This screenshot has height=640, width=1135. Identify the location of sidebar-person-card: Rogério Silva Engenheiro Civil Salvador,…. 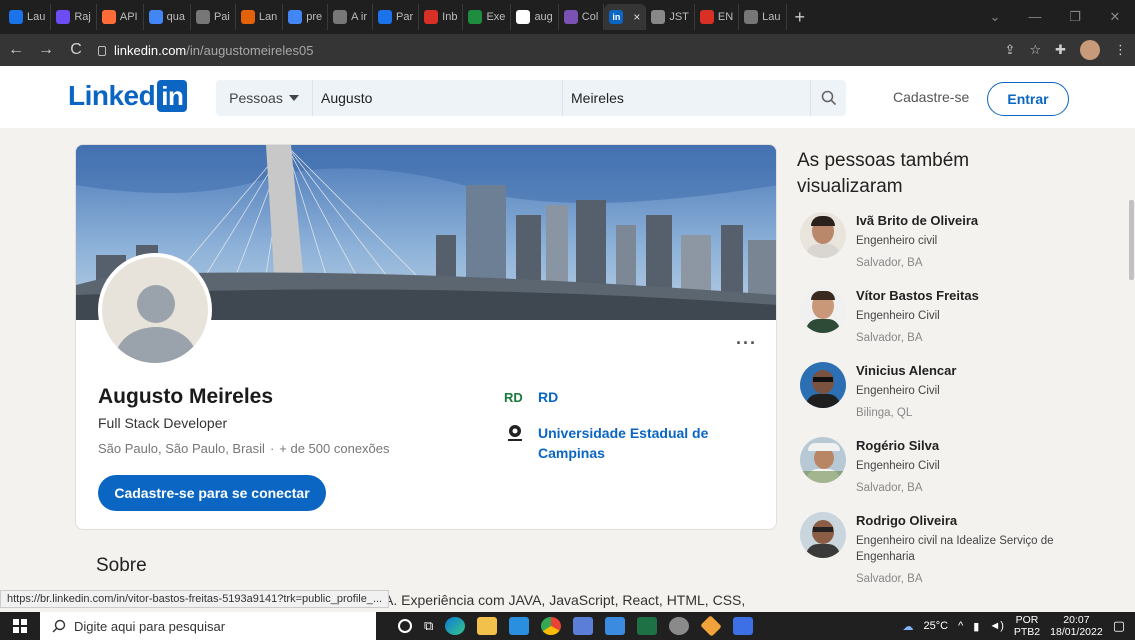
(945, 466).